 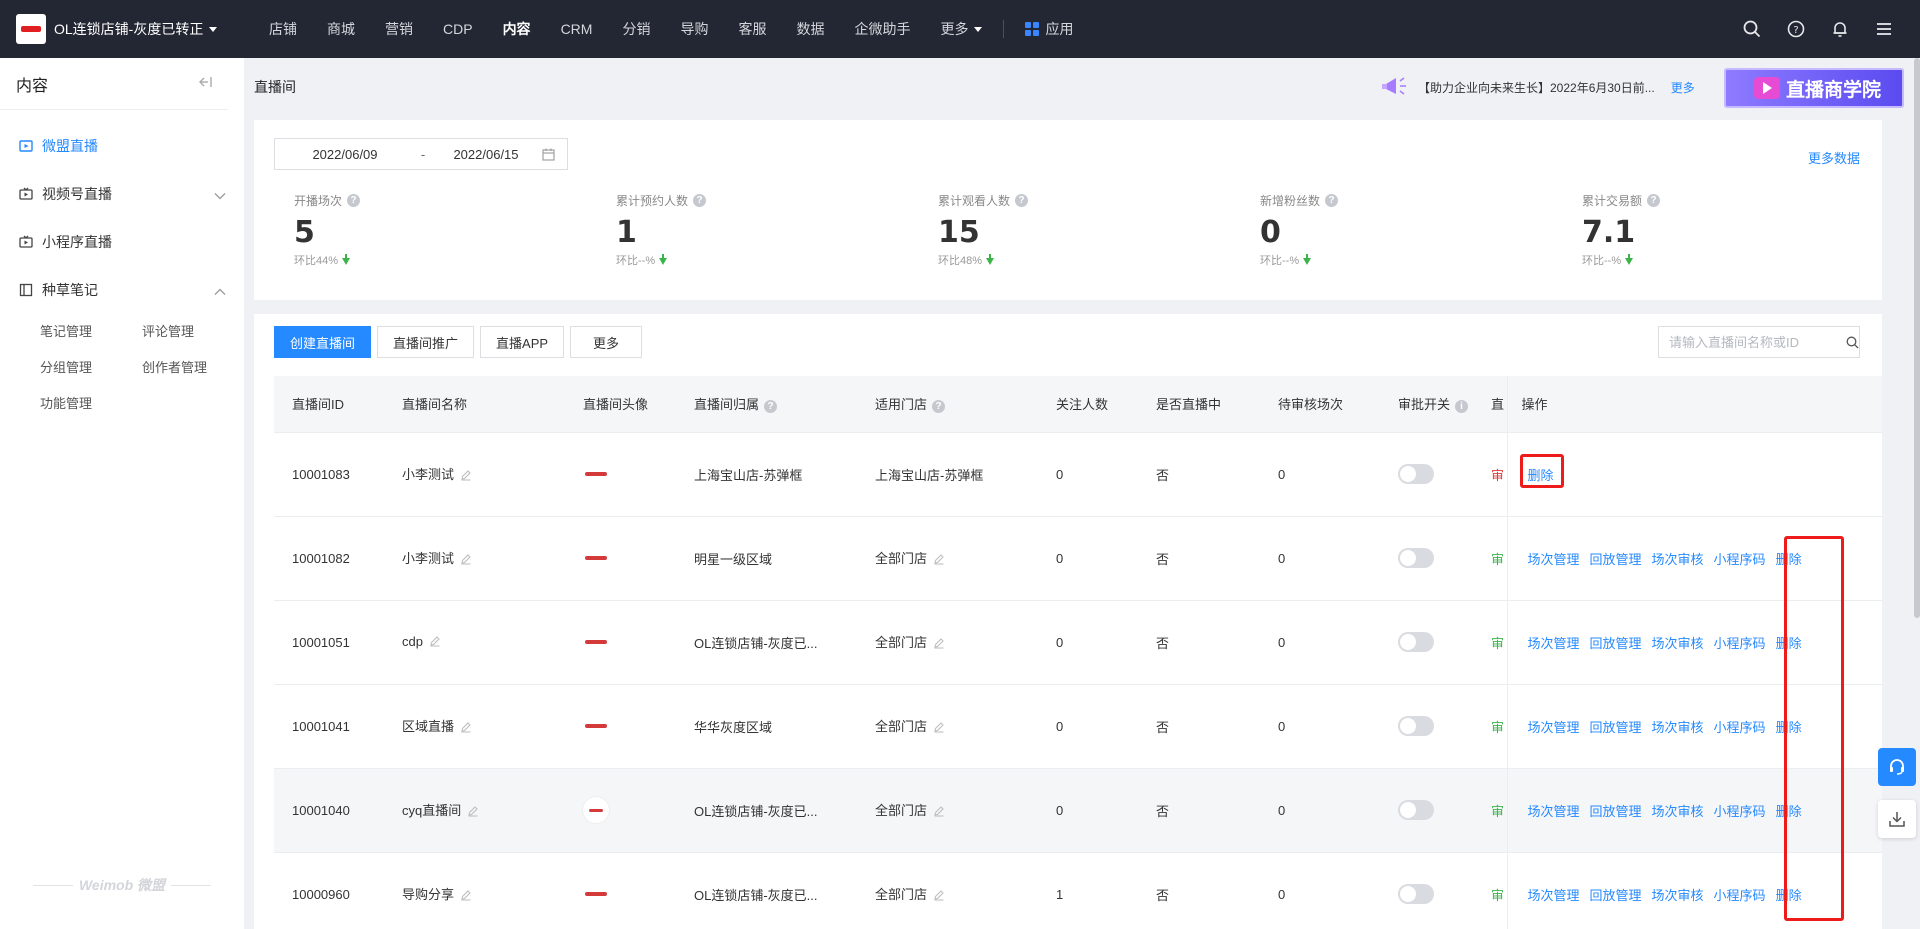 What do you see at coordinates (193, 332) in the screenshot?
I see `sidebar-subitem-comment-manage: 评论管理` at bounding box center [193, 332].